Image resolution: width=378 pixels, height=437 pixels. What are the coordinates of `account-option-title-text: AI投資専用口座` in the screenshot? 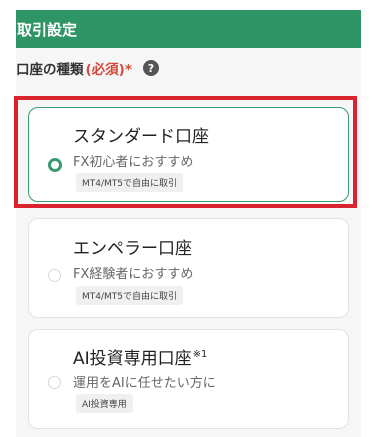 It's located at (132, 359).